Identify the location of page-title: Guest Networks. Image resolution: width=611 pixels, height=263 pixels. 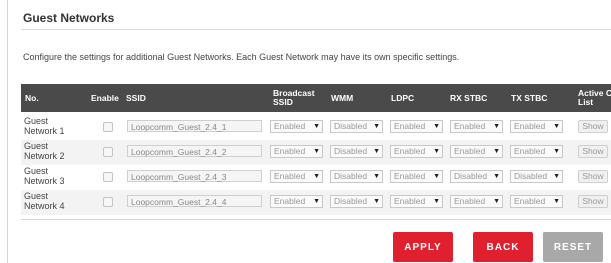
(69, 18).